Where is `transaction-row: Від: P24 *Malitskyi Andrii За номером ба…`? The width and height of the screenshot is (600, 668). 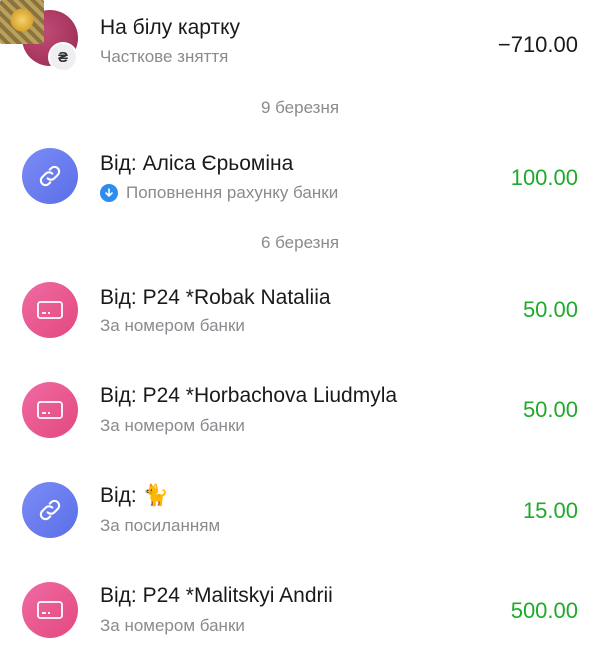 transaction-row: Від: P24 *Malitskyi Andrii За номером ба… is located at coordinates (300, 610).